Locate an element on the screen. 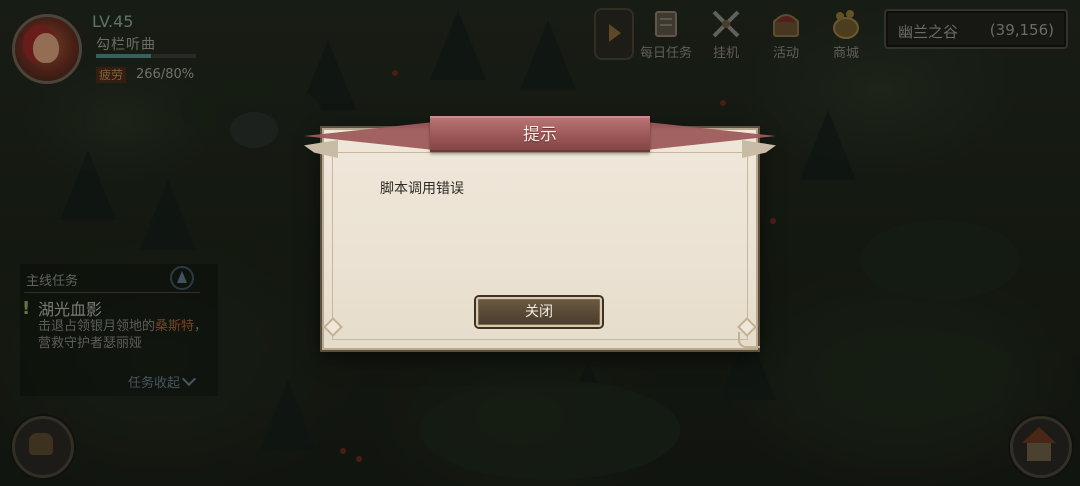 The image size is (1080, 486). dialog-flourish is located at coordinates (749, 340).